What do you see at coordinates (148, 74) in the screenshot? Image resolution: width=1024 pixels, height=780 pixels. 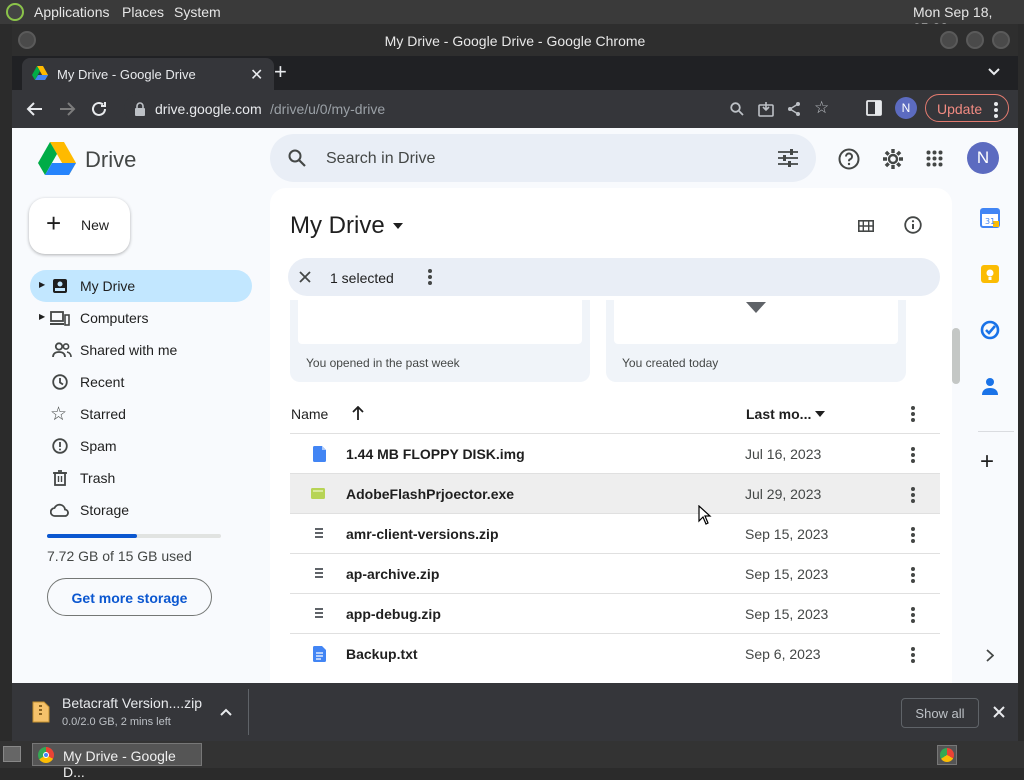 I see `tab-my-drive: My Drive - Google Drive ✕` at bounding box center [148, 74].